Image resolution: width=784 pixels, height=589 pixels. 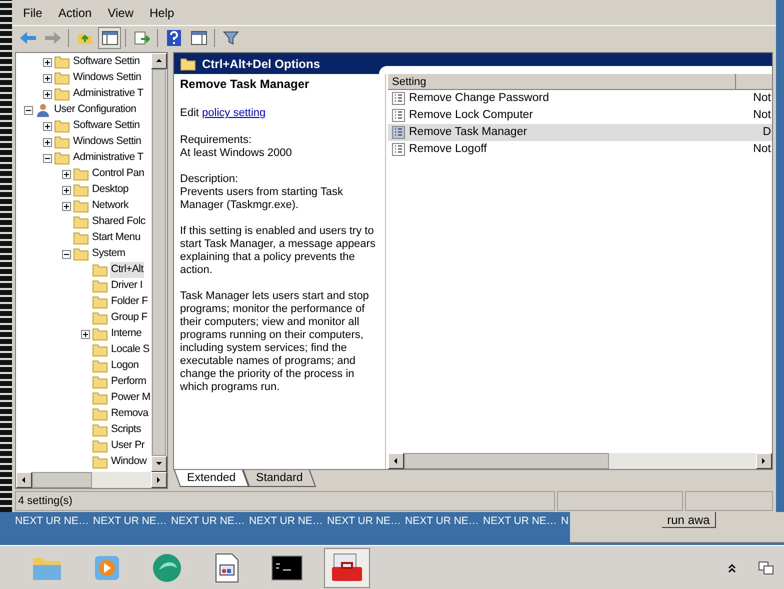 What do you see at coordinates (95, 110) in the screenshot?
I see `tree-item: User Configuration` at bounding box center [95, 110].